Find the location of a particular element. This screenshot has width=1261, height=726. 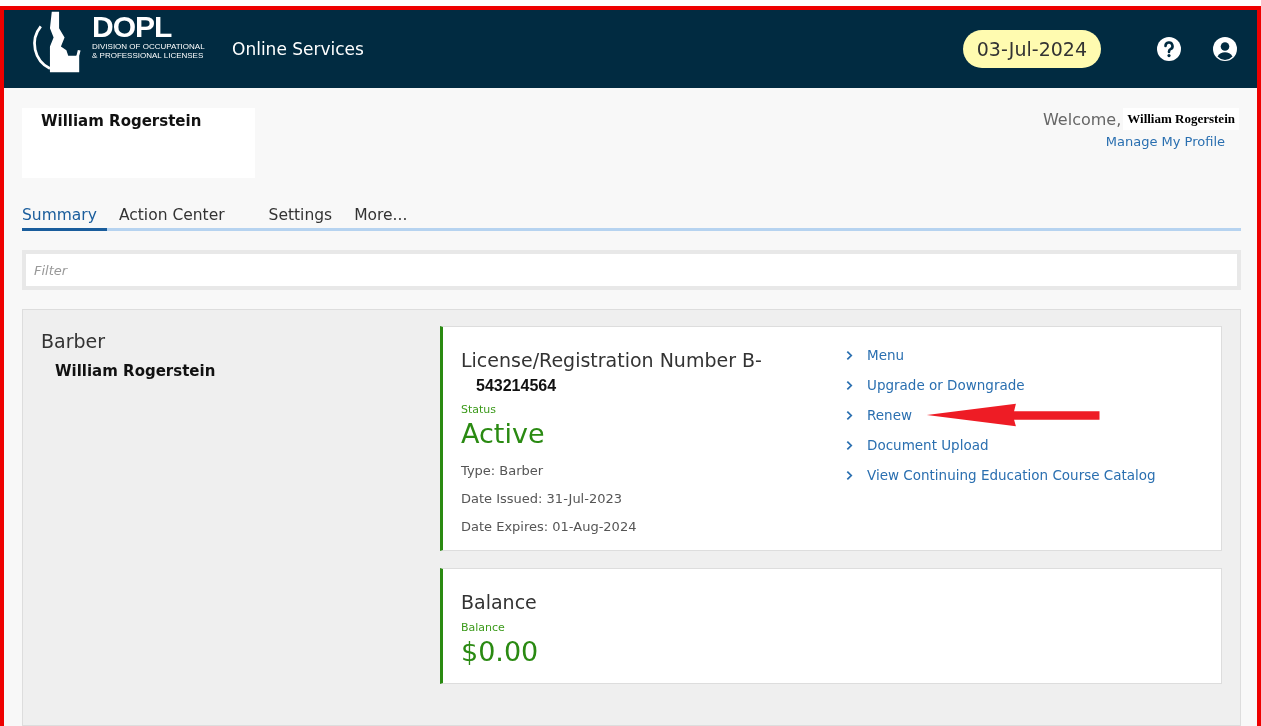

tab: Settings is located at coordinates (300, 217).